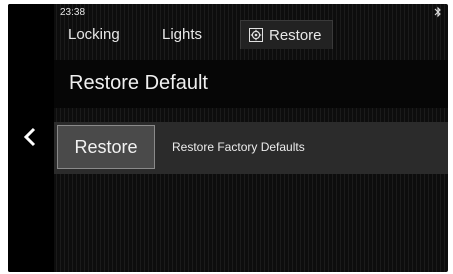 The width and height of the screenshot is (453, 274). Describe the element at coordinates (295, 35) in the screenshot. I see `tab-restore-label: Restore` at that location.